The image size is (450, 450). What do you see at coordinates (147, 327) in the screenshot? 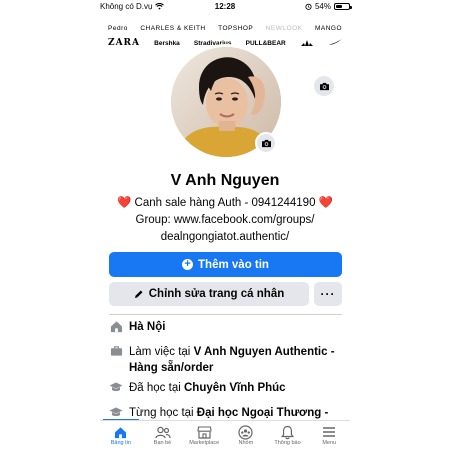
I see `intro-detail-value: Hà Nội` at bounding box center [147, 327].